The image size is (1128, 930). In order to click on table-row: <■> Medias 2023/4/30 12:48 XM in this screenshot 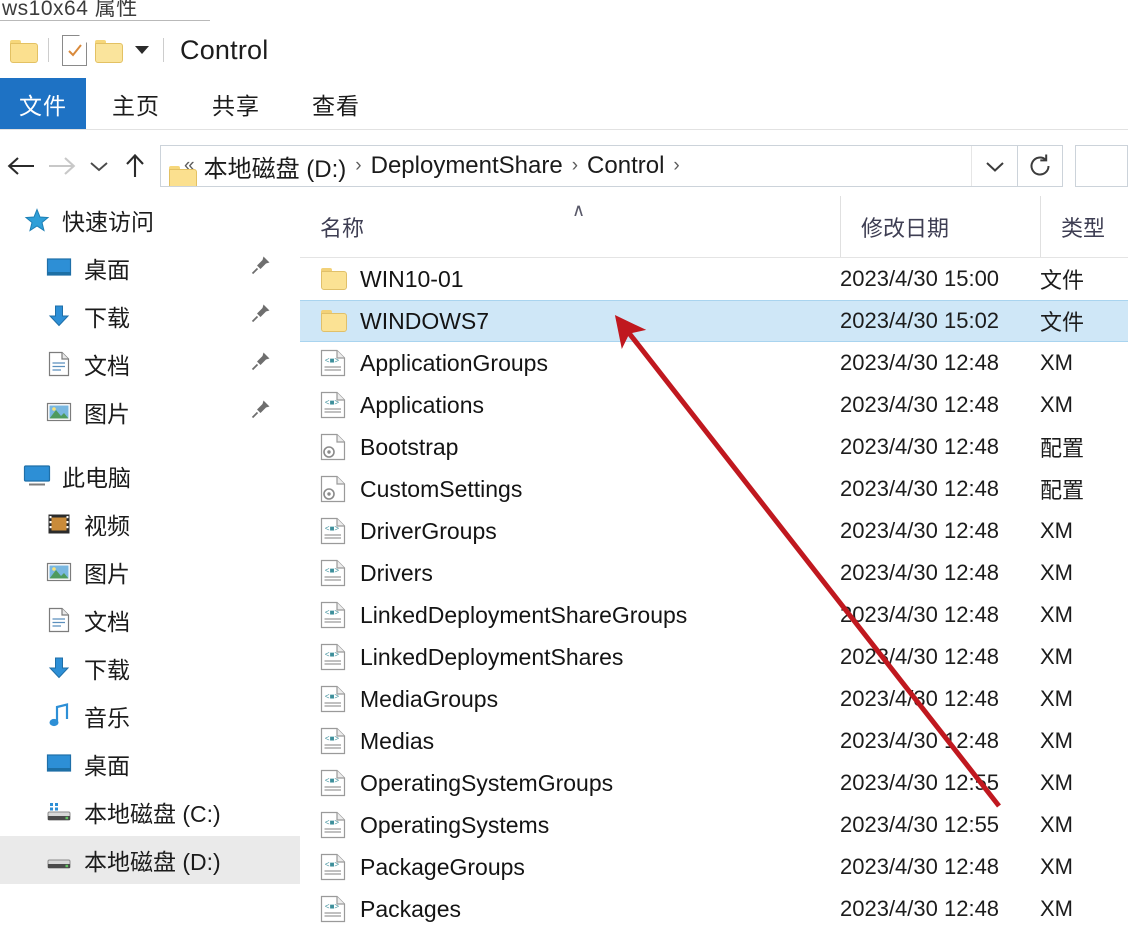, I will do `click(714, 741)`.